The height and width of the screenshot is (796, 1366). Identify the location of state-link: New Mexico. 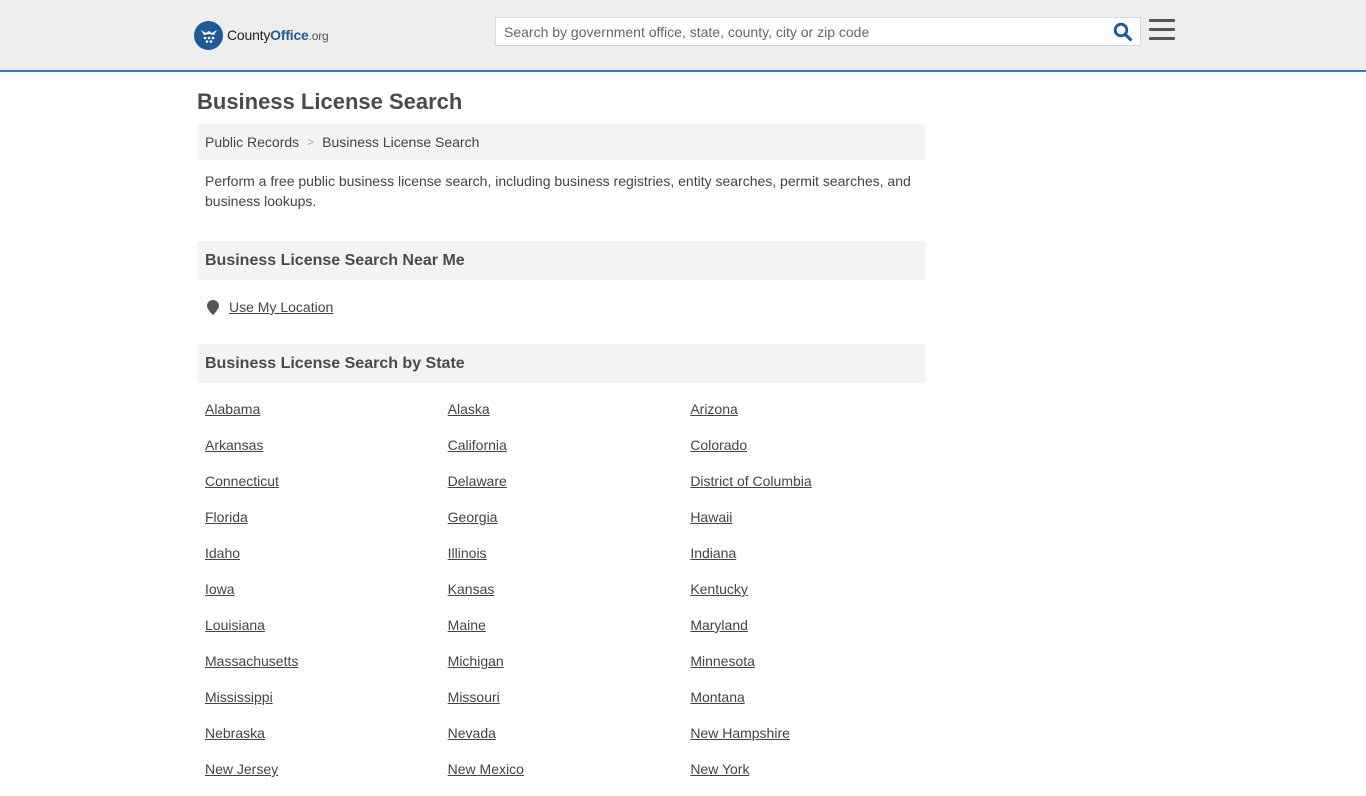
(561, 778).